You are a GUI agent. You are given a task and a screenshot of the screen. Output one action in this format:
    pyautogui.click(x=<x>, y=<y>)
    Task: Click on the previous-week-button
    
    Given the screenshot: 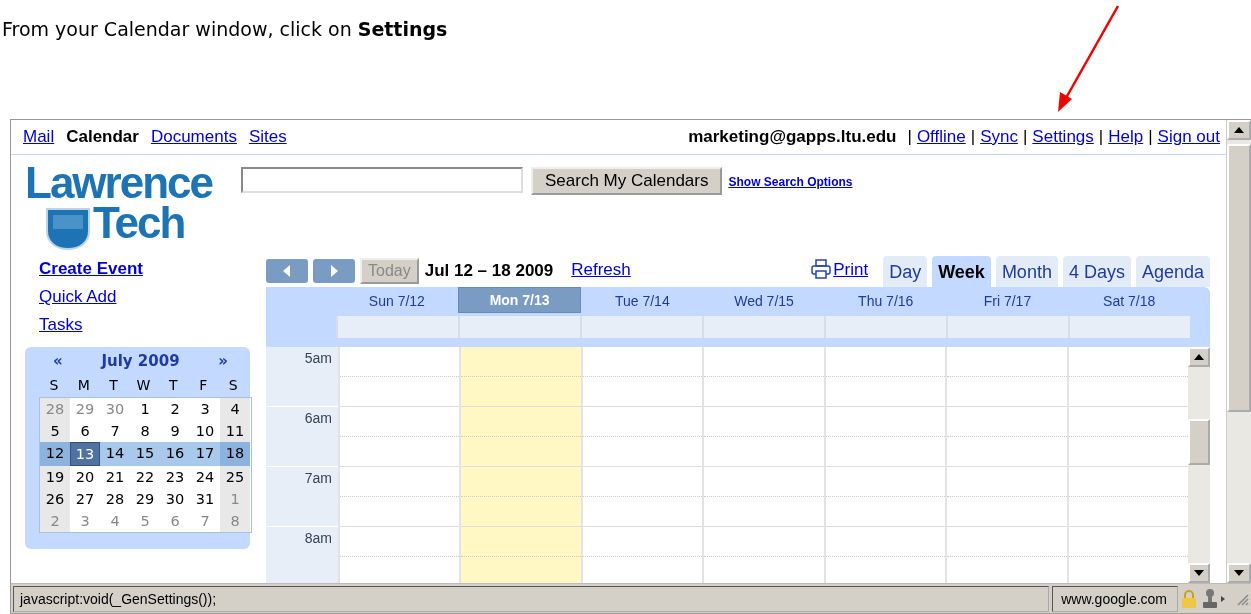 What is the action you would take?
    pyautogui.click(x=287, y=271)
    